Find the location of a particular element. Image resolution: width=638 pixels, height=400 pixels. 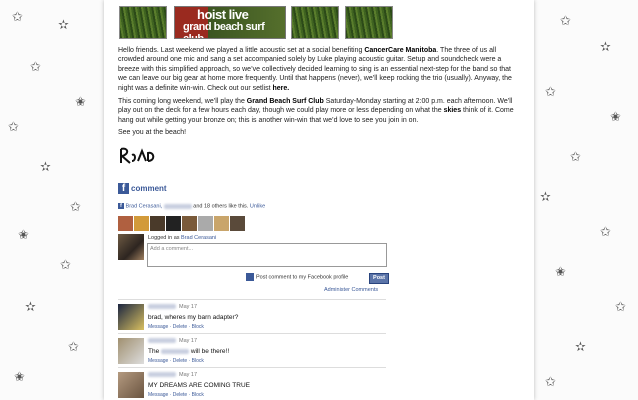

logged-in-label: Logged in as is located at coordinates (164, 238).